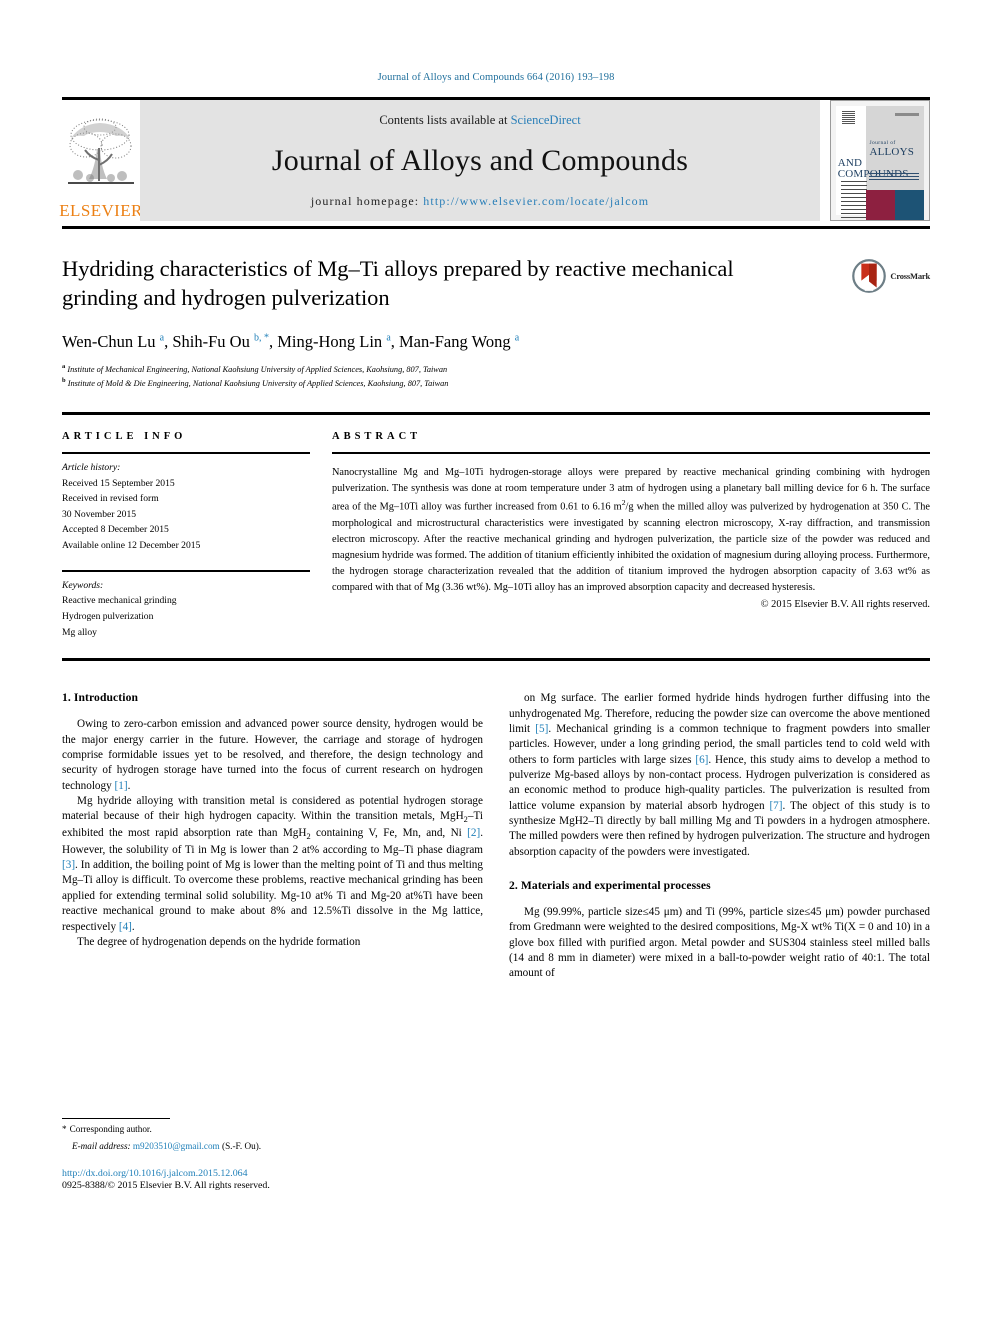 The width and height of the screenshot is (992, 1323). I want to click on panel-bottom-rule, so click(496, 660).